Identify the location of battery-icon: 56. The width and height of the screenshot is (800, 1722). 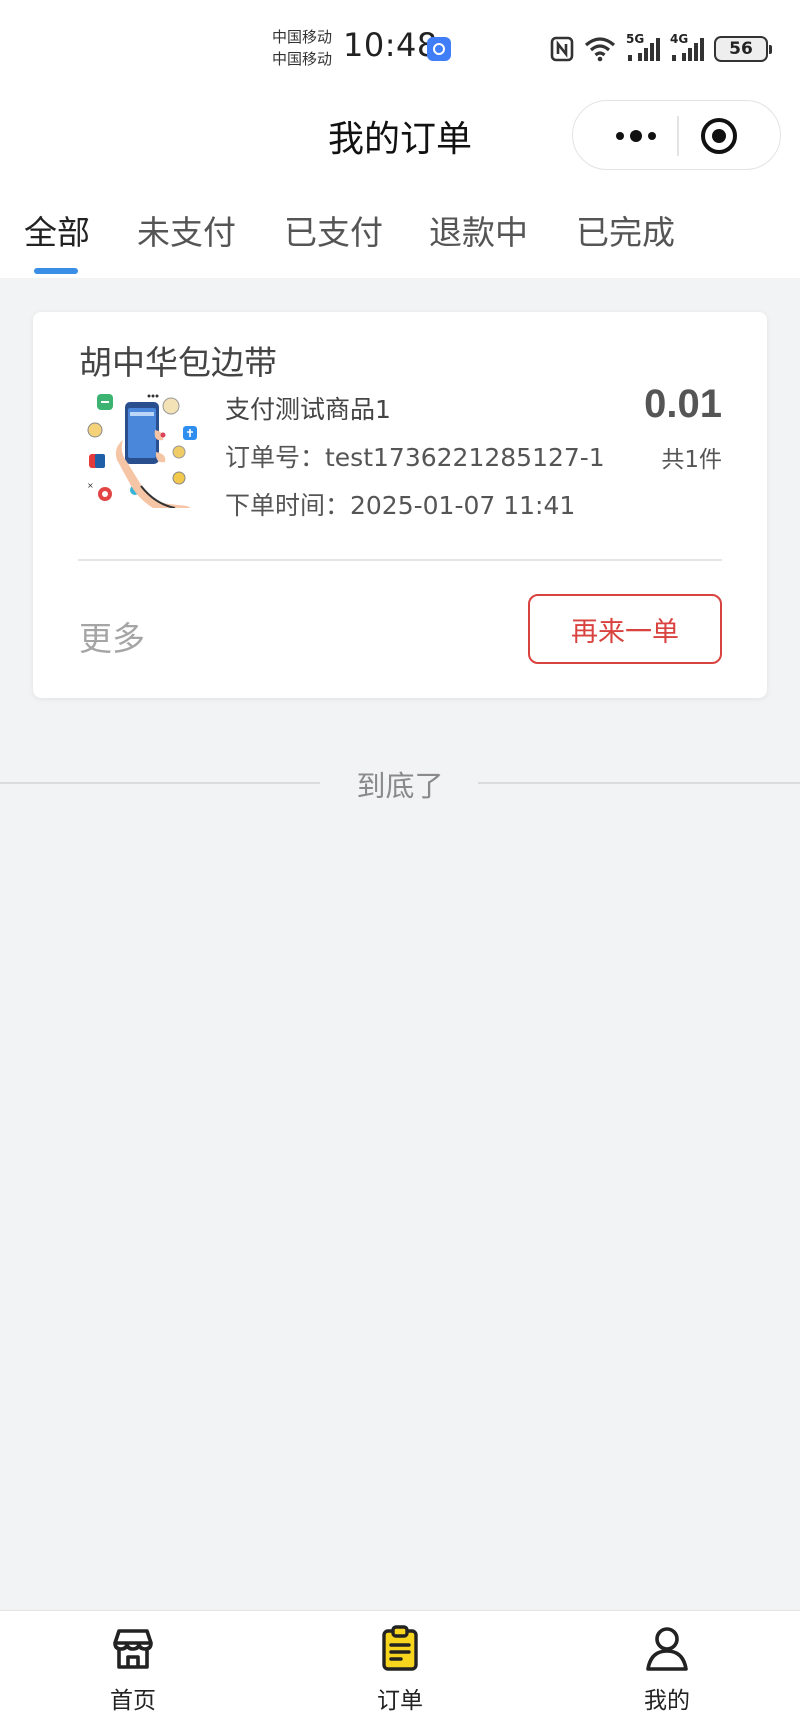
(743, 49).